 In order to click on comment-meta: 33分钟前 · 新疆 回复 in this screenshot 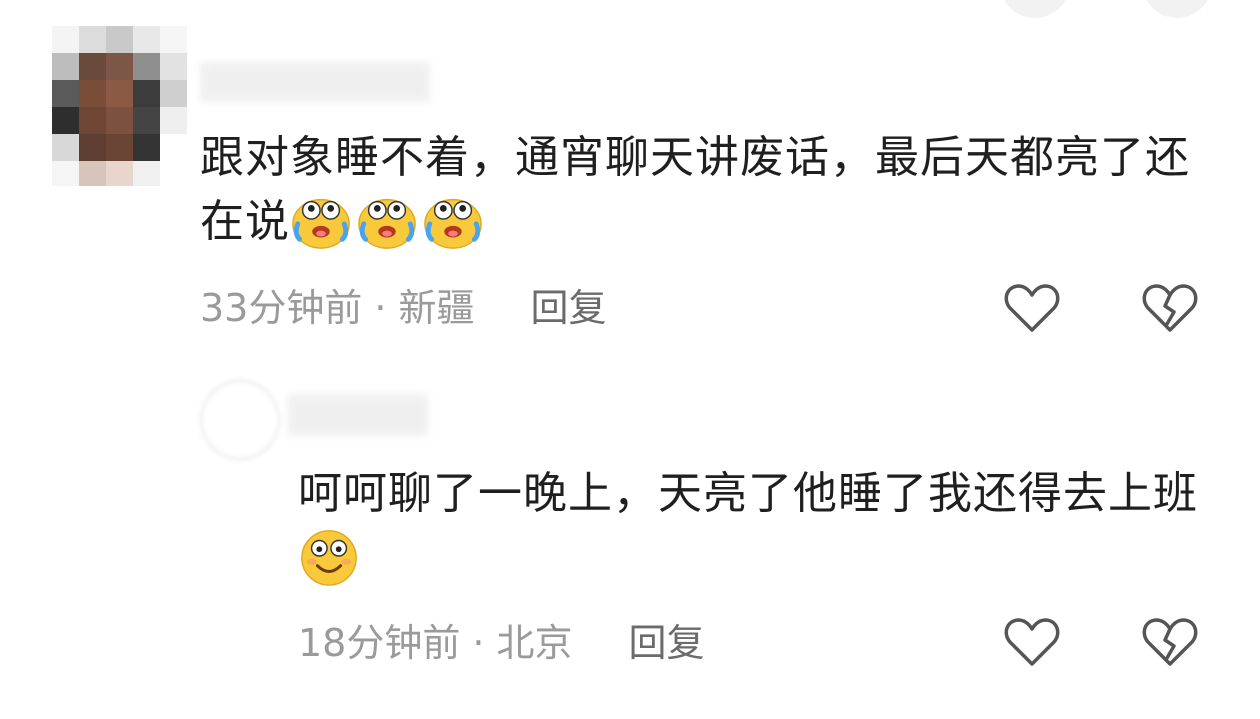, I will do `click(403, 308)`.